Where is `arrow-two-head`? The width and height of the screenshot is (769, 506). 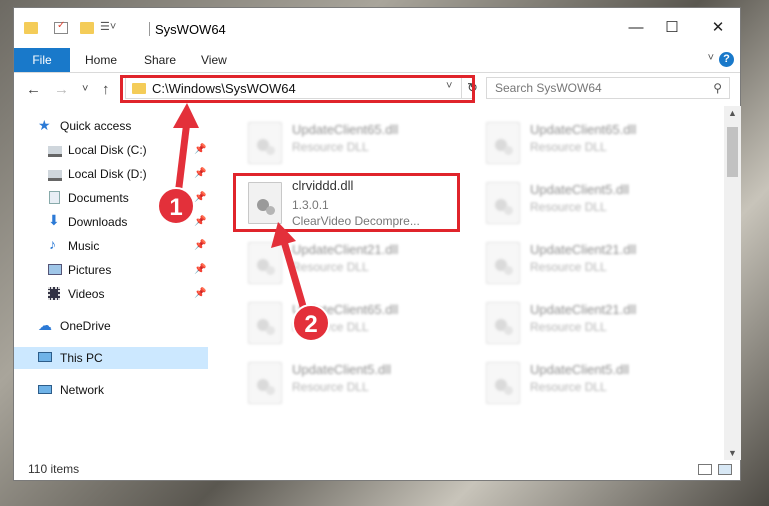 arrow-two-head is located at coordinates (283, 235).